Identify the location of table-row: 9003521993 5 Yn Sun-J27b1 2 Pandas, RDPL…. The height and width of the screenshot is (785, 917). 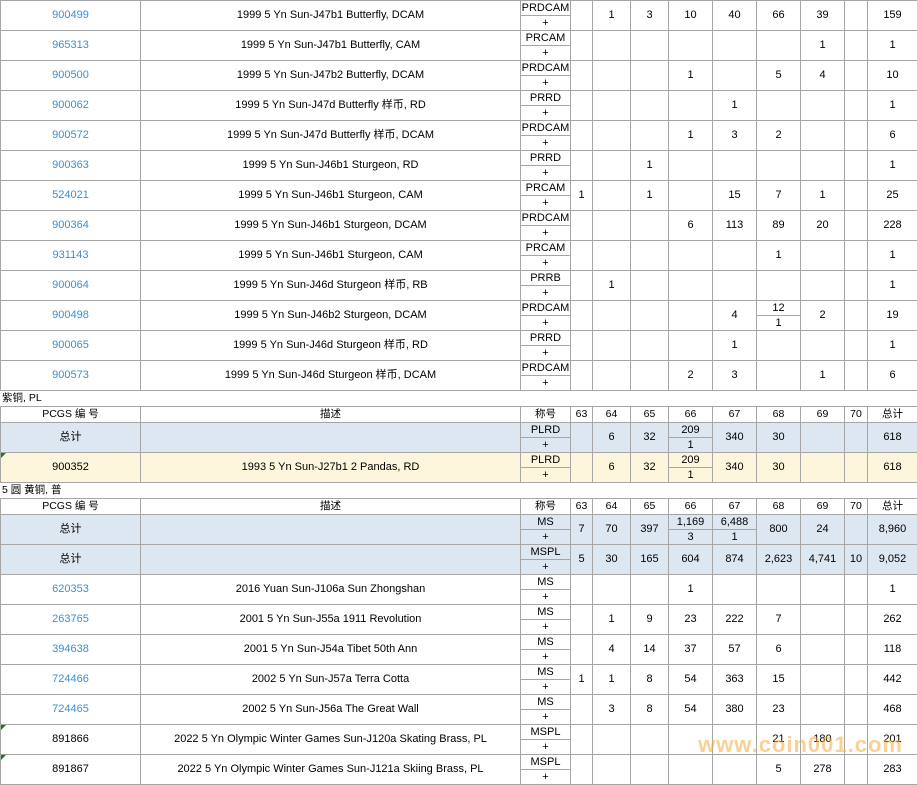
(459, 468).